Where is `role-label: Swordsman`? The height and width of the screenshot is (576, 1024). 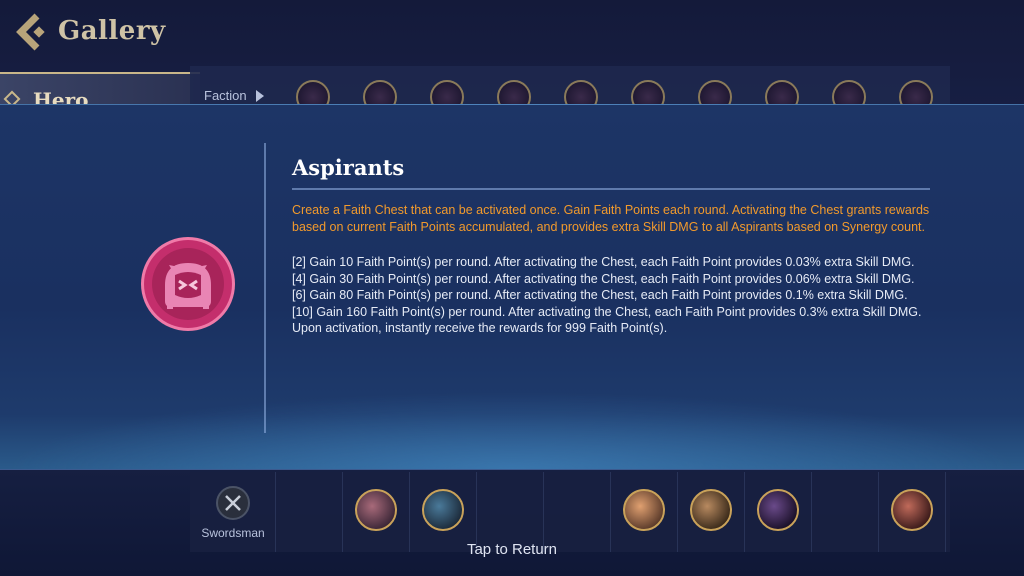
role-label: Swordsman is located at coordinates (233, 533).